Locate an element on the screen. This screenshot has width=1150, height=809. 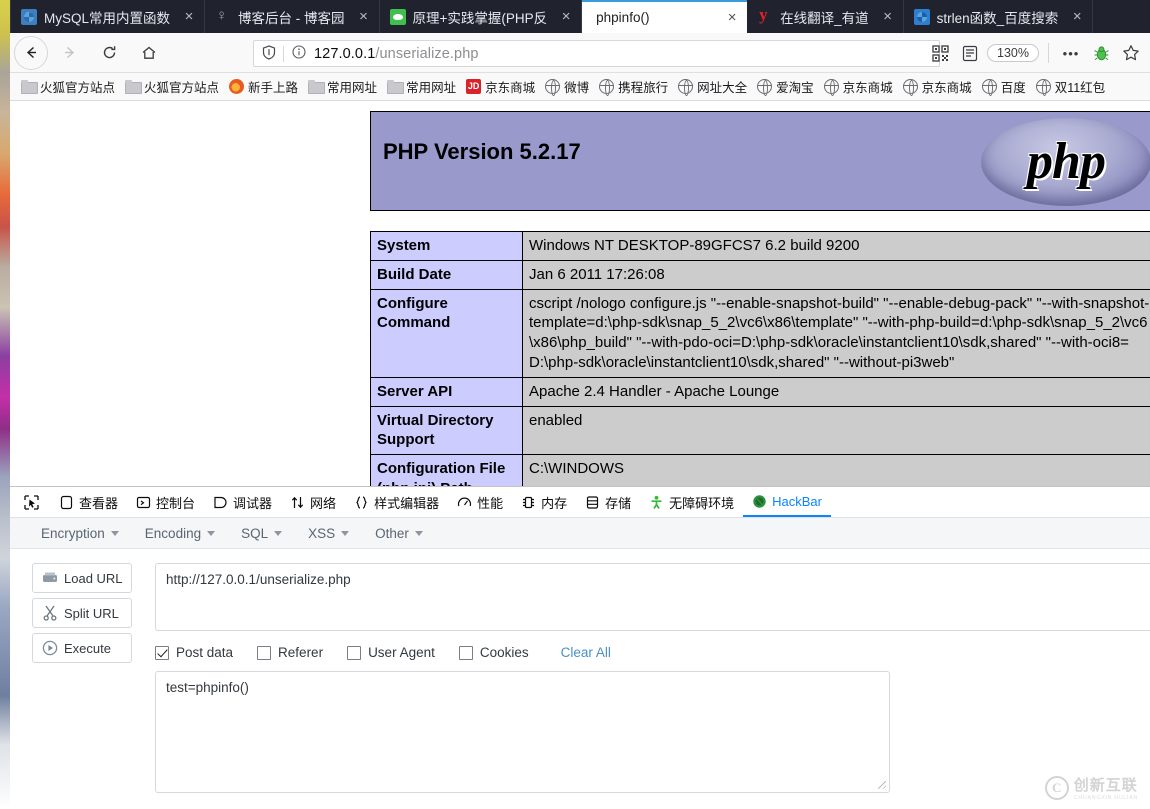
watermark-text: 创新互联 CHUANGXIN HULIAN is located at coordinates (1106, 787).